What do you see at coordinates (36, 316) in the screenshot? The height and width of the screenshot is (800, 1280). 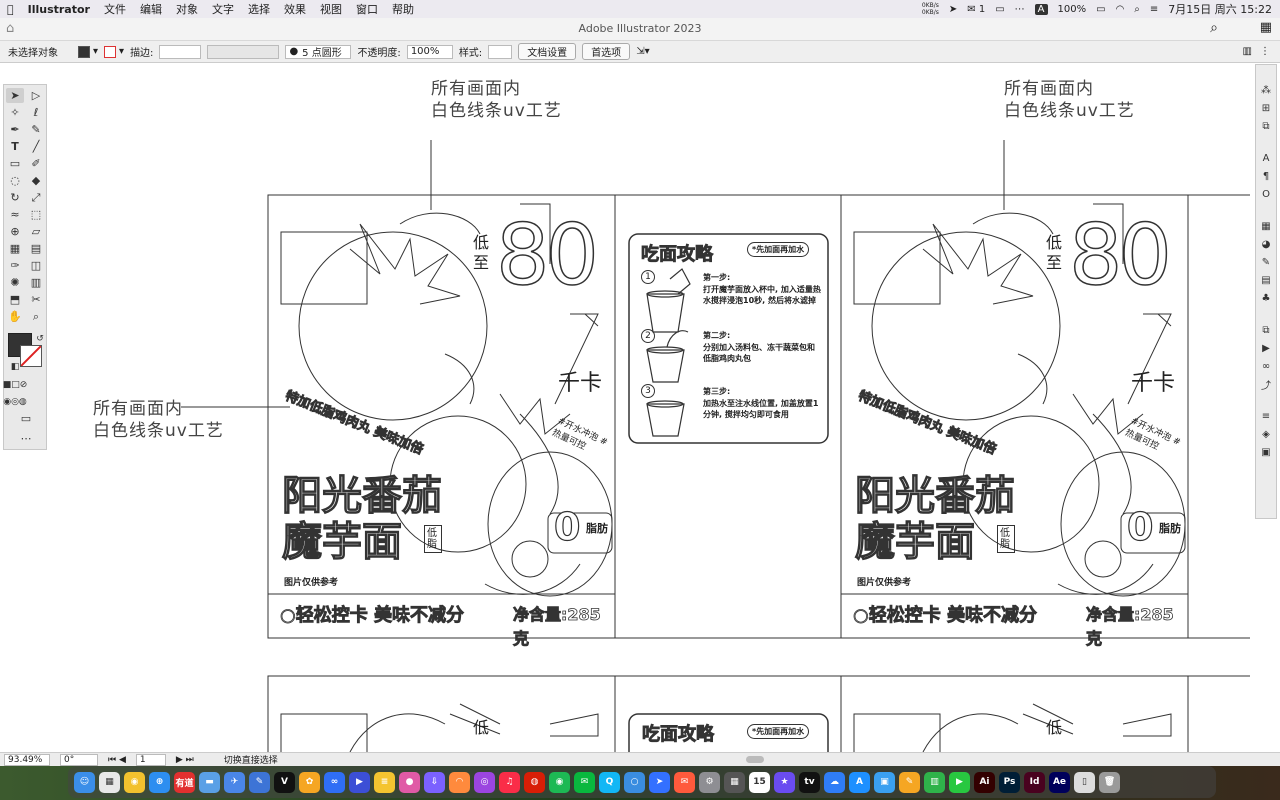 I see `zoom-tool-icon: ⌕` at bounding box center [36, 316].